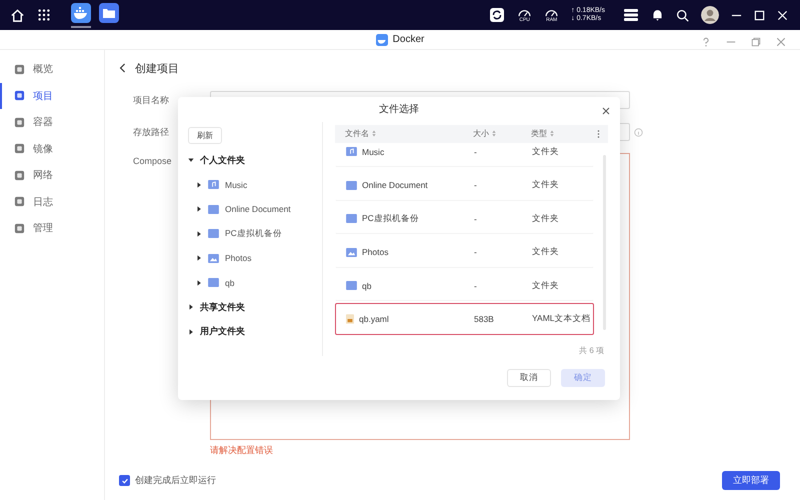  Describe the element at coordinates (151, 100) in the screenshot. I see `field-label: 项目名称` at that location.